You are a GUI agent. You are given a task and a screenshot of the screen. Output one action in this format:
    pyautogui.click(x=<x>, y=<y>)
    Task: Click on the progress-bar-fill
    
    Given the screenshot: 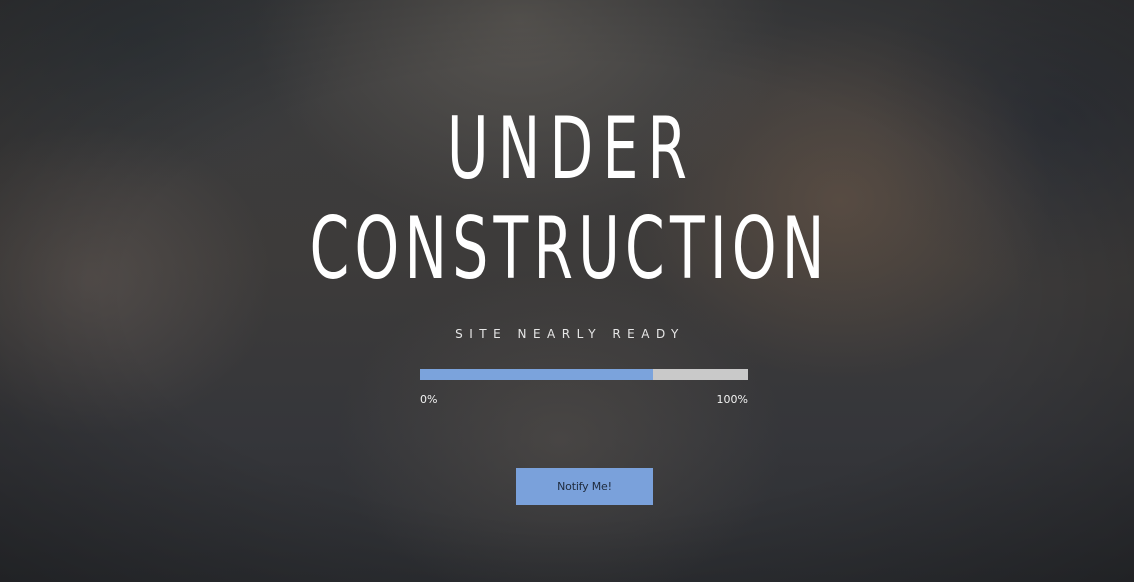 What is the action you would take?
    pyautogui.click(x=536, y=374)
    